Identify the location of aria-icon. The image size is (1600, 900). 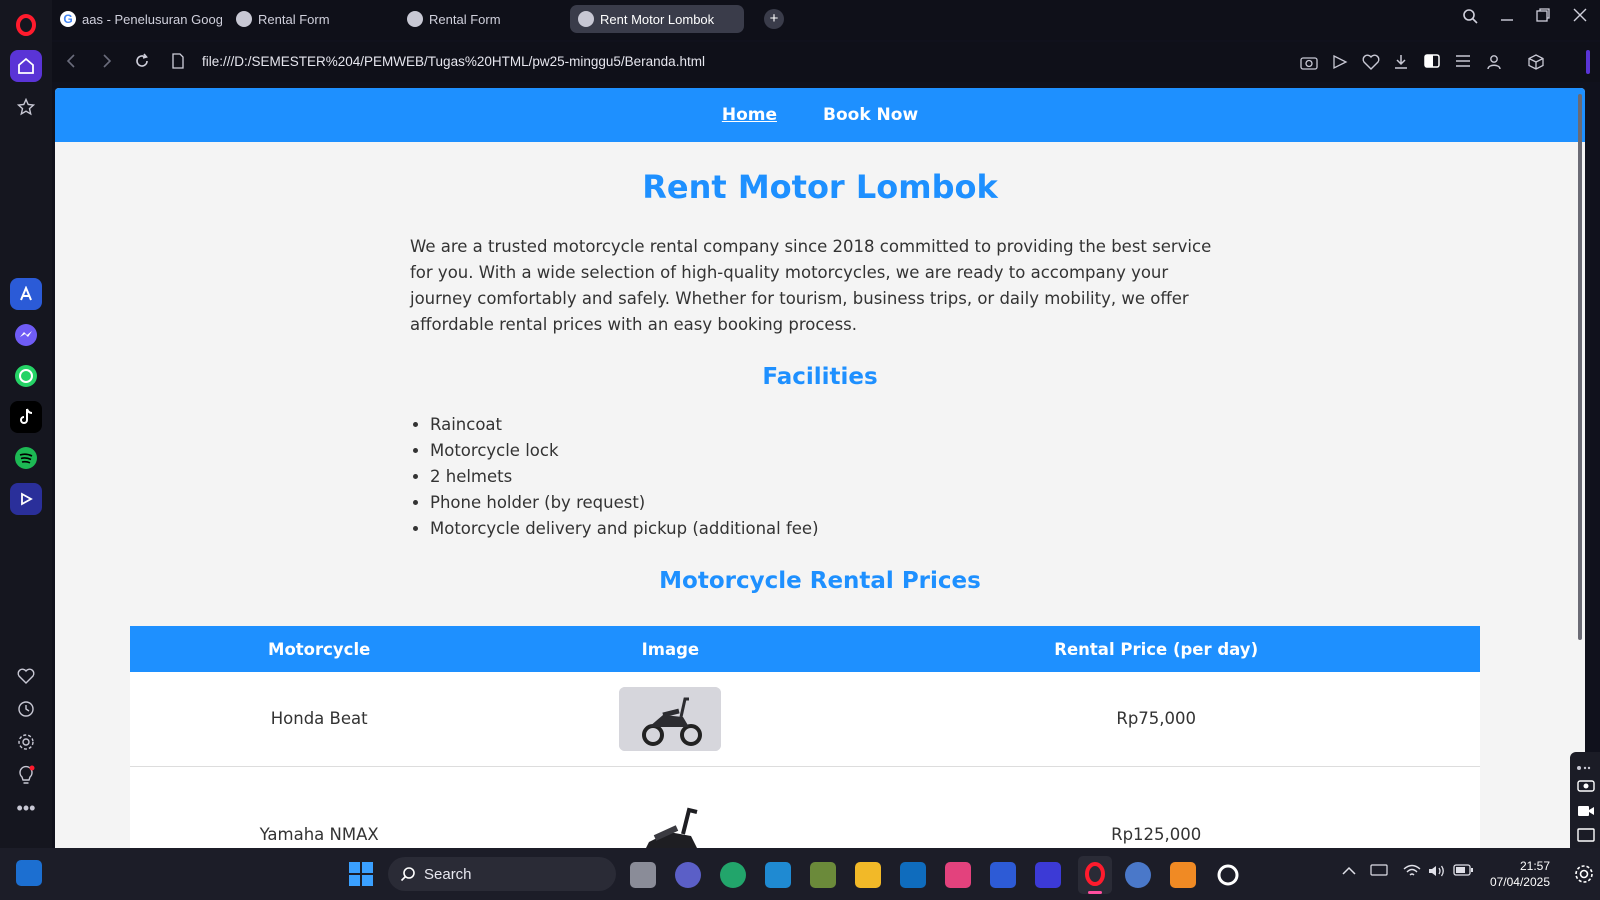
(26, 294).